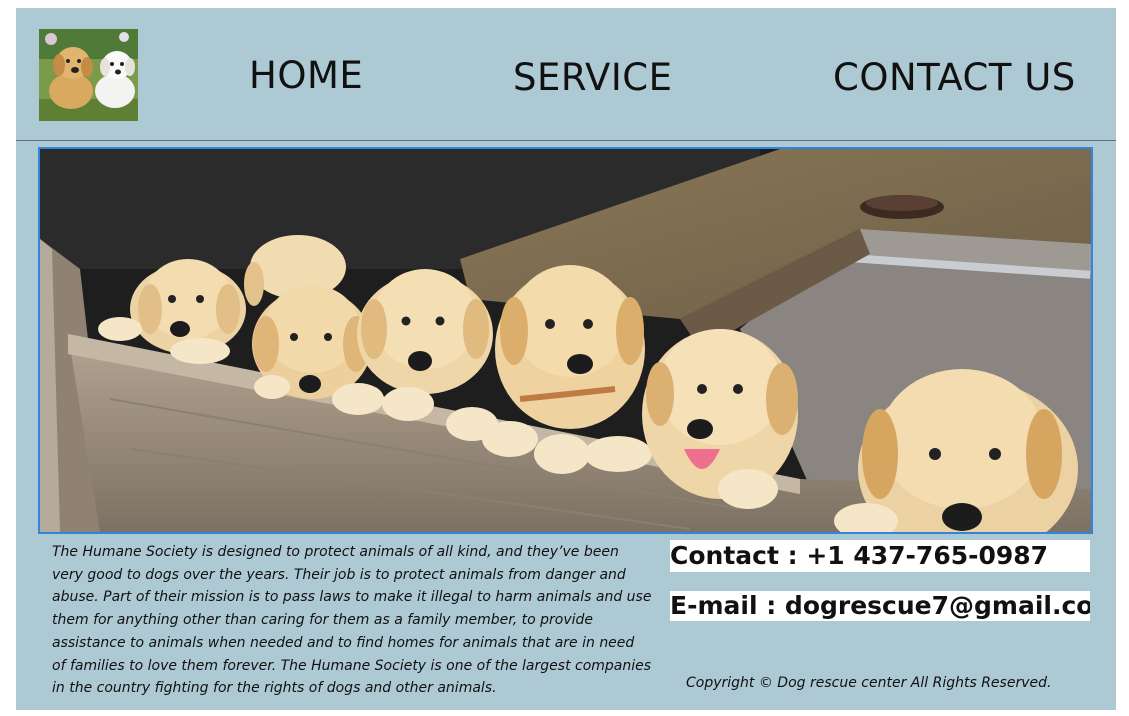 The height and width of the screenshot is (716, 1129). I want to click on logo-image, so click(88, 75).